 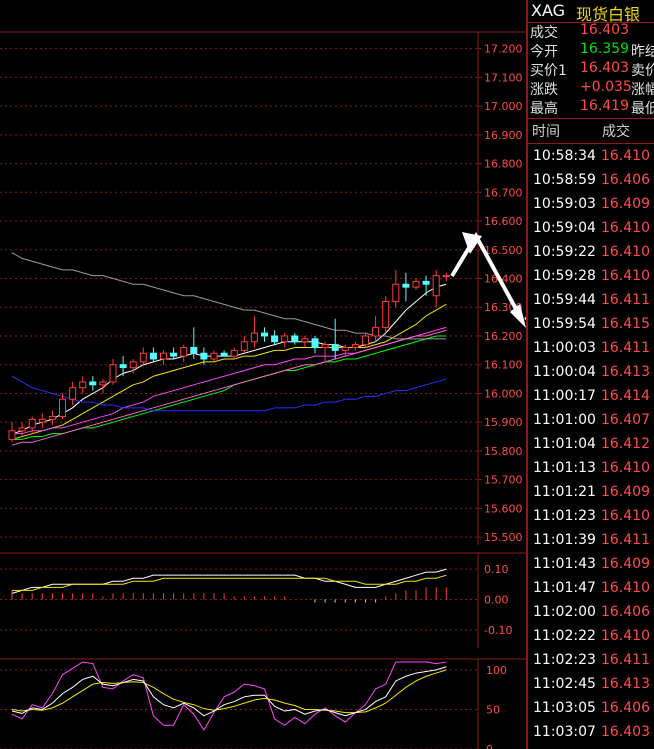 What do you see at coordinates (604, 49) in the screenshot?
I see `quote-value: 16.359` at bounding box center [604, 49].